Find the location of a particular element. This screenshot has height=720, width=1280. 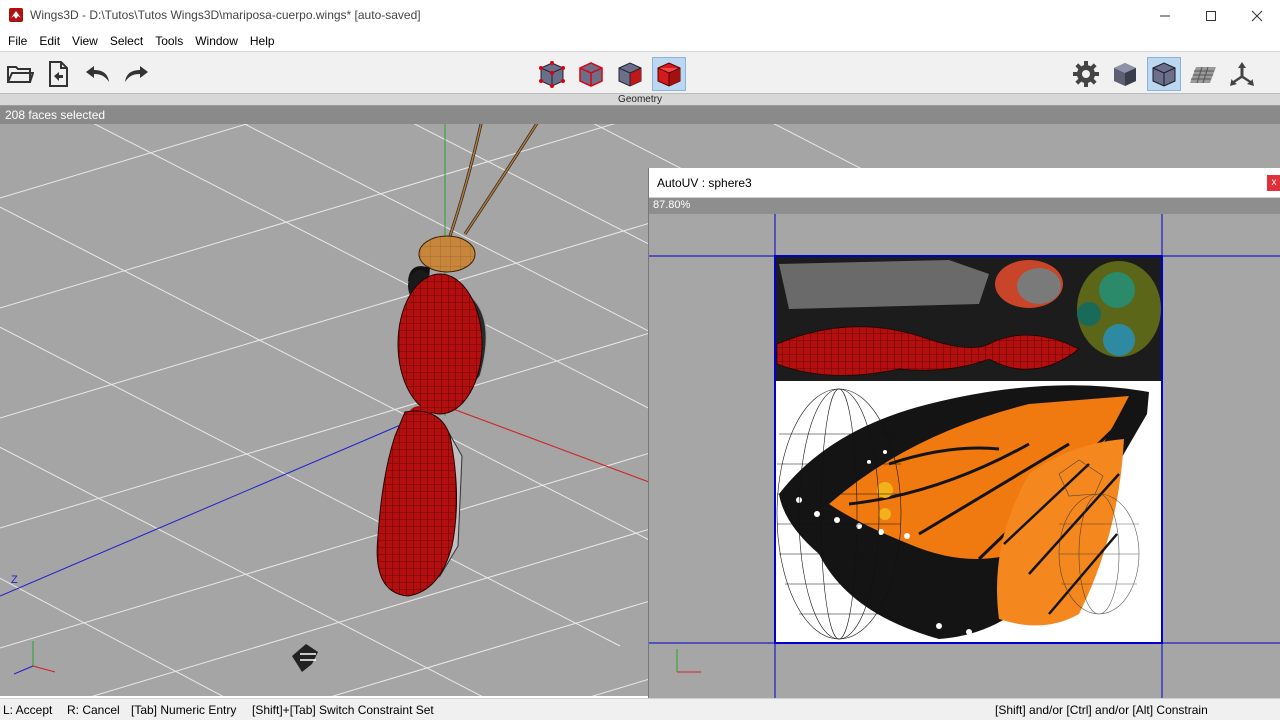

save-file-icon is located at coordinates (58, 74).